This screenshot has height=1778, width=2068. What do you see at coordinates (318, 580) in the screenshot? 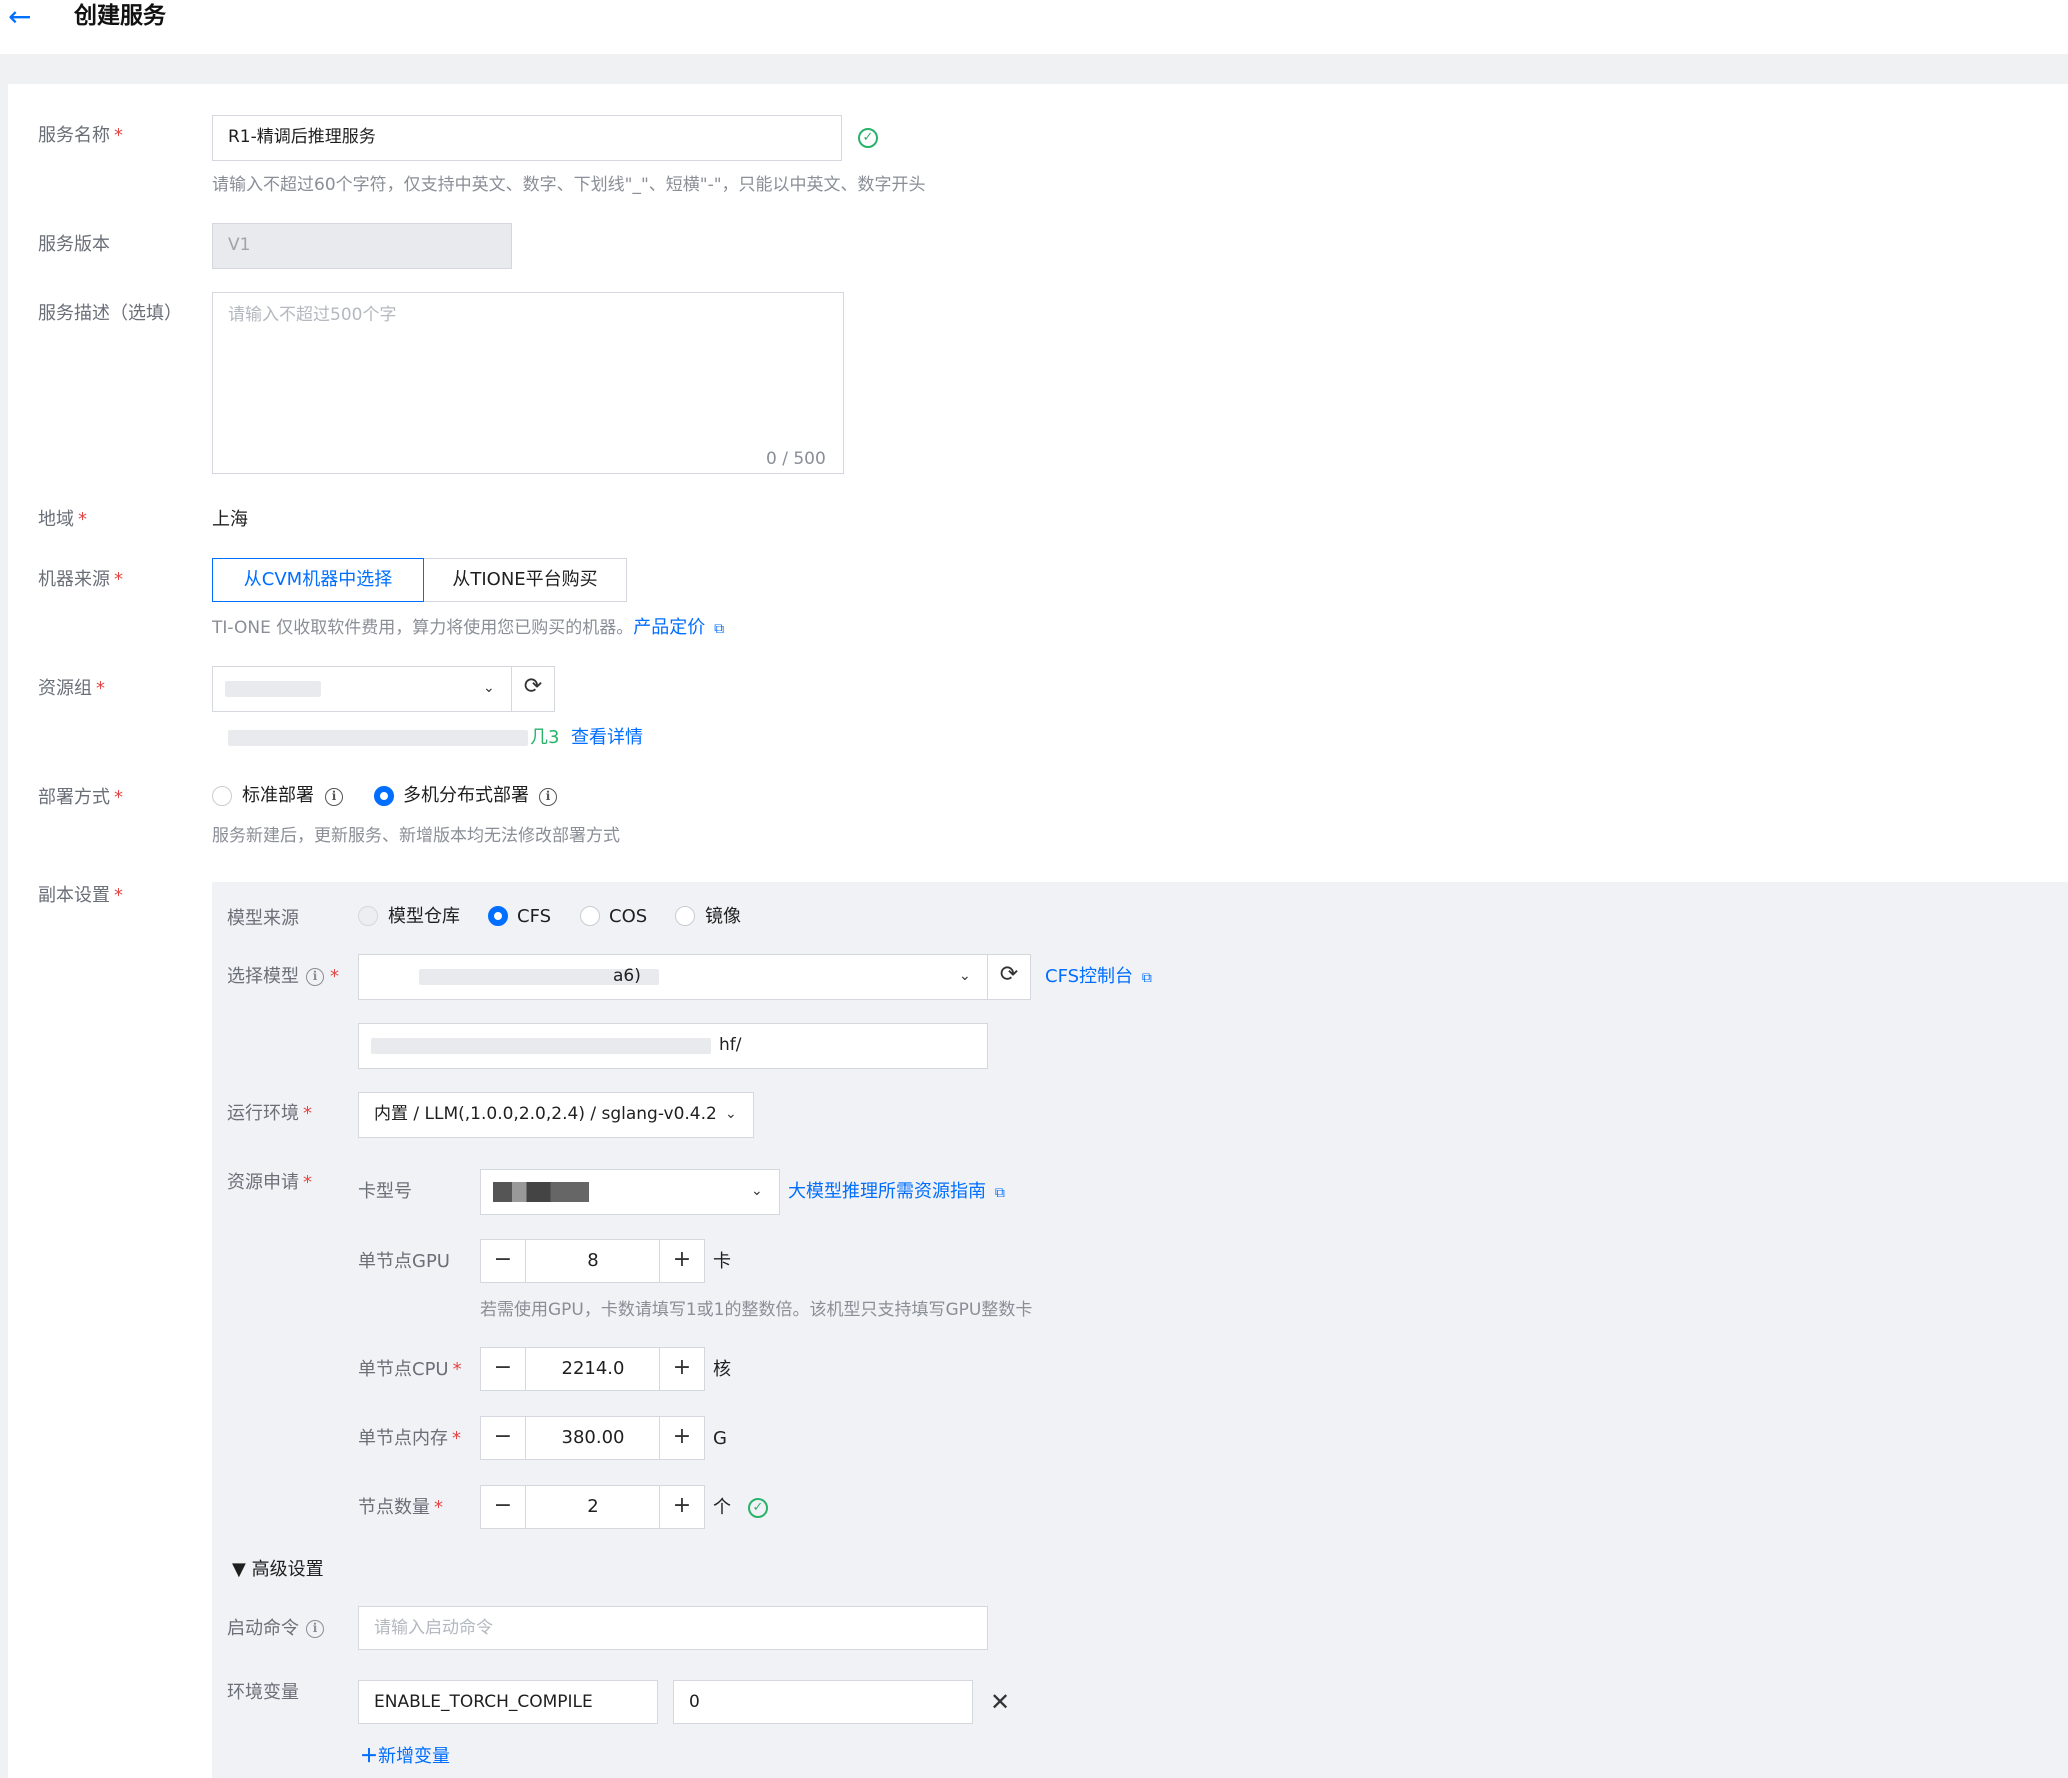
I see `machine-source-option-cvm: 从CVM机器中选择` at bounding box center [318, 580].